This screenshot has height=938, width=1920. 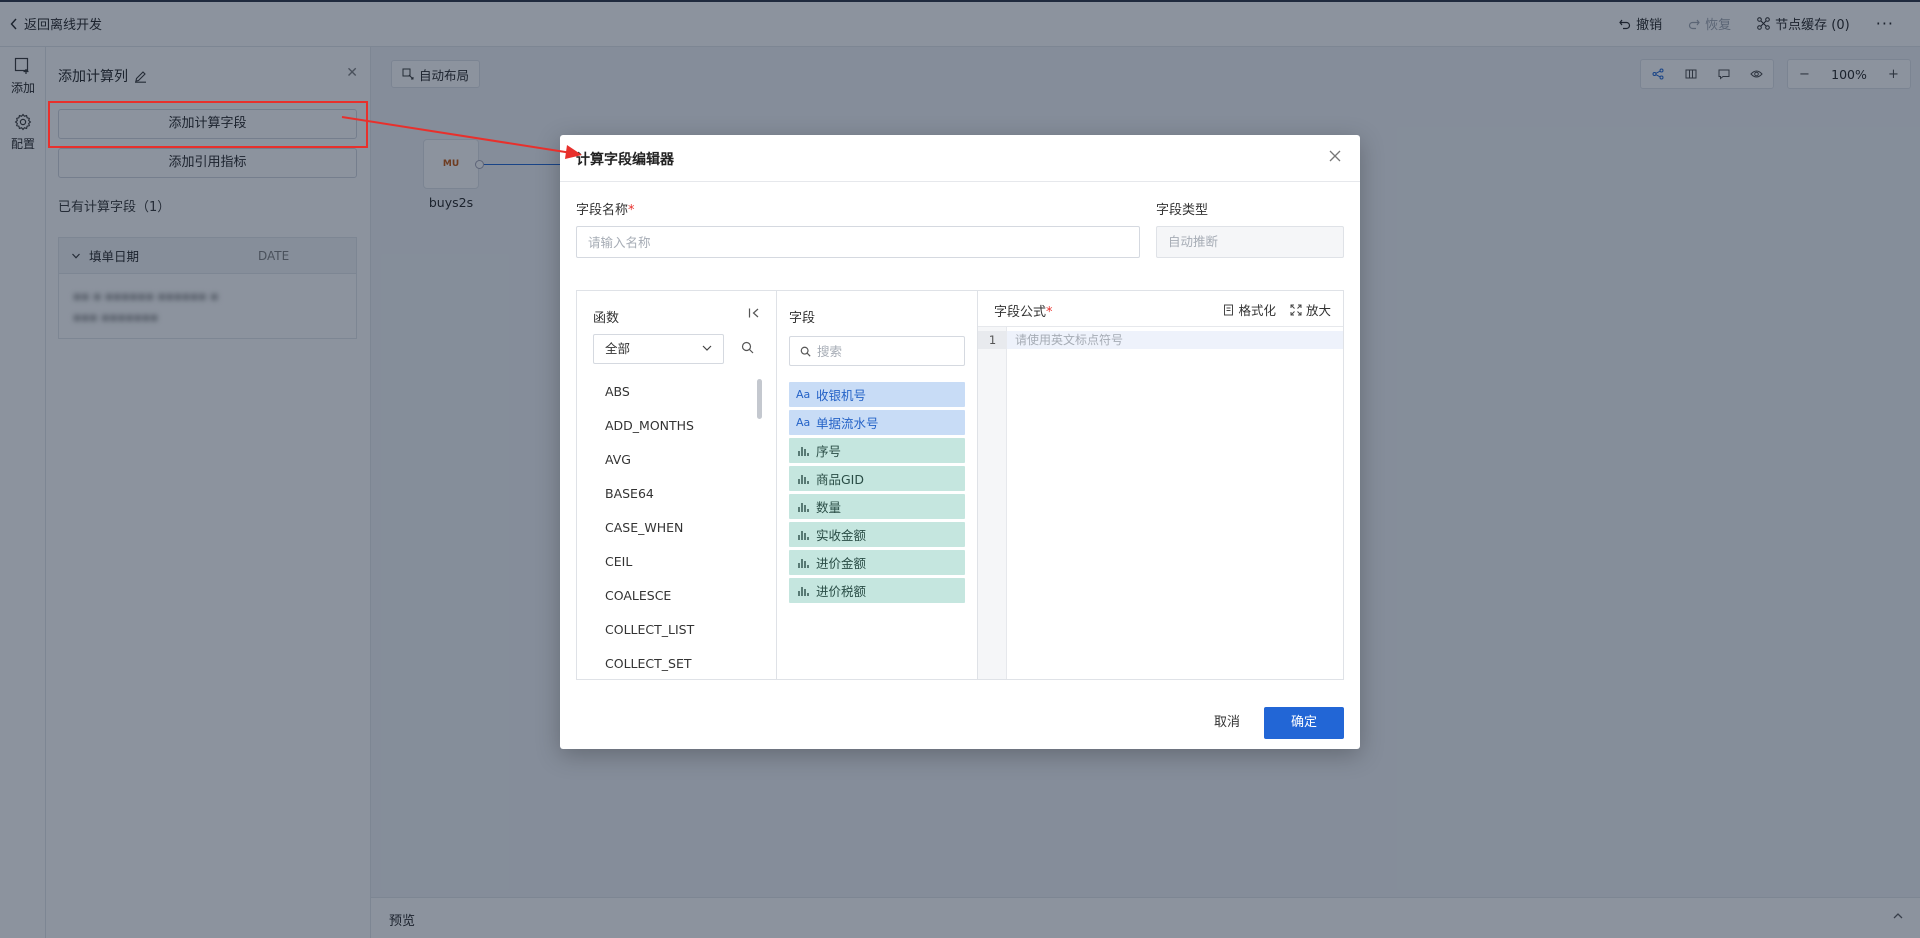 I want to click on field-chip-label: 进价税额, so click(x=841, y=591).